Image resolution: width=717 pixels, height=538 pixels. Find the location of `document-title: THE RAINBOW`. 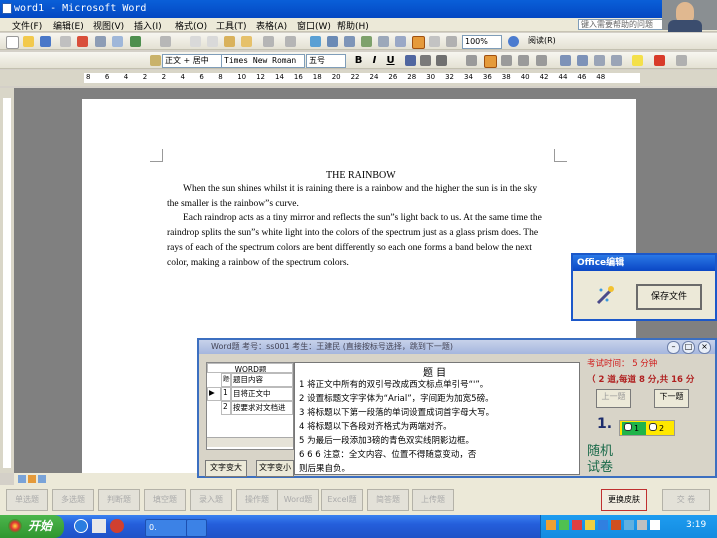

document-title: THE RAINBOW is located at coordinates (361, 175).